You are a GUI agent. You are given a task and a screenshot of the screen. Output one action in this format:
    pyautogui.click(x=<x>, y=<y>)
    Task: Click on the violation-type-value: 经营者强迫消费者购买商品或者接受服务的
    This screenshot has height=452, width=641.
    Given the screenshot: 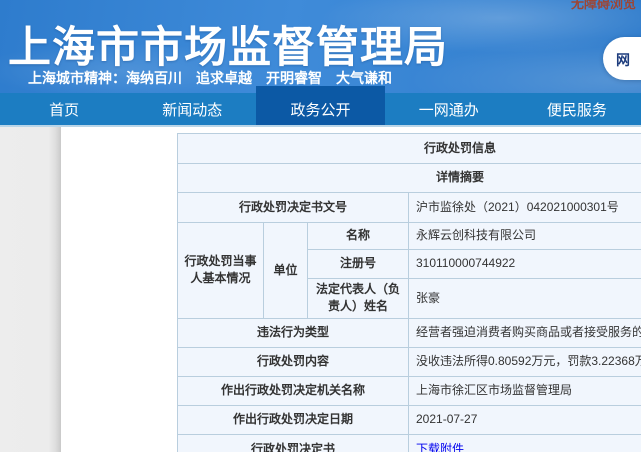 What is the action you would take?
    pyautogui.click(x=524, y=332)
    